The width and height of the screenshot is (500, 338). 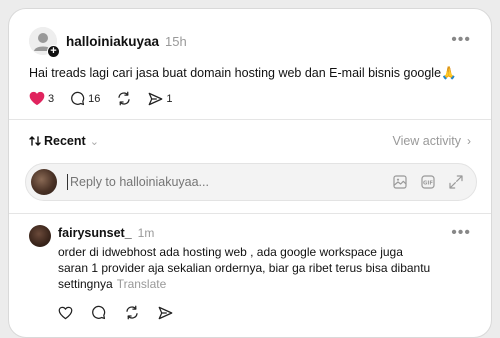 What do you see at coordinates (169, 98) in the screenshot?
I see `share-count: 1` at bounding box center [169, 98].